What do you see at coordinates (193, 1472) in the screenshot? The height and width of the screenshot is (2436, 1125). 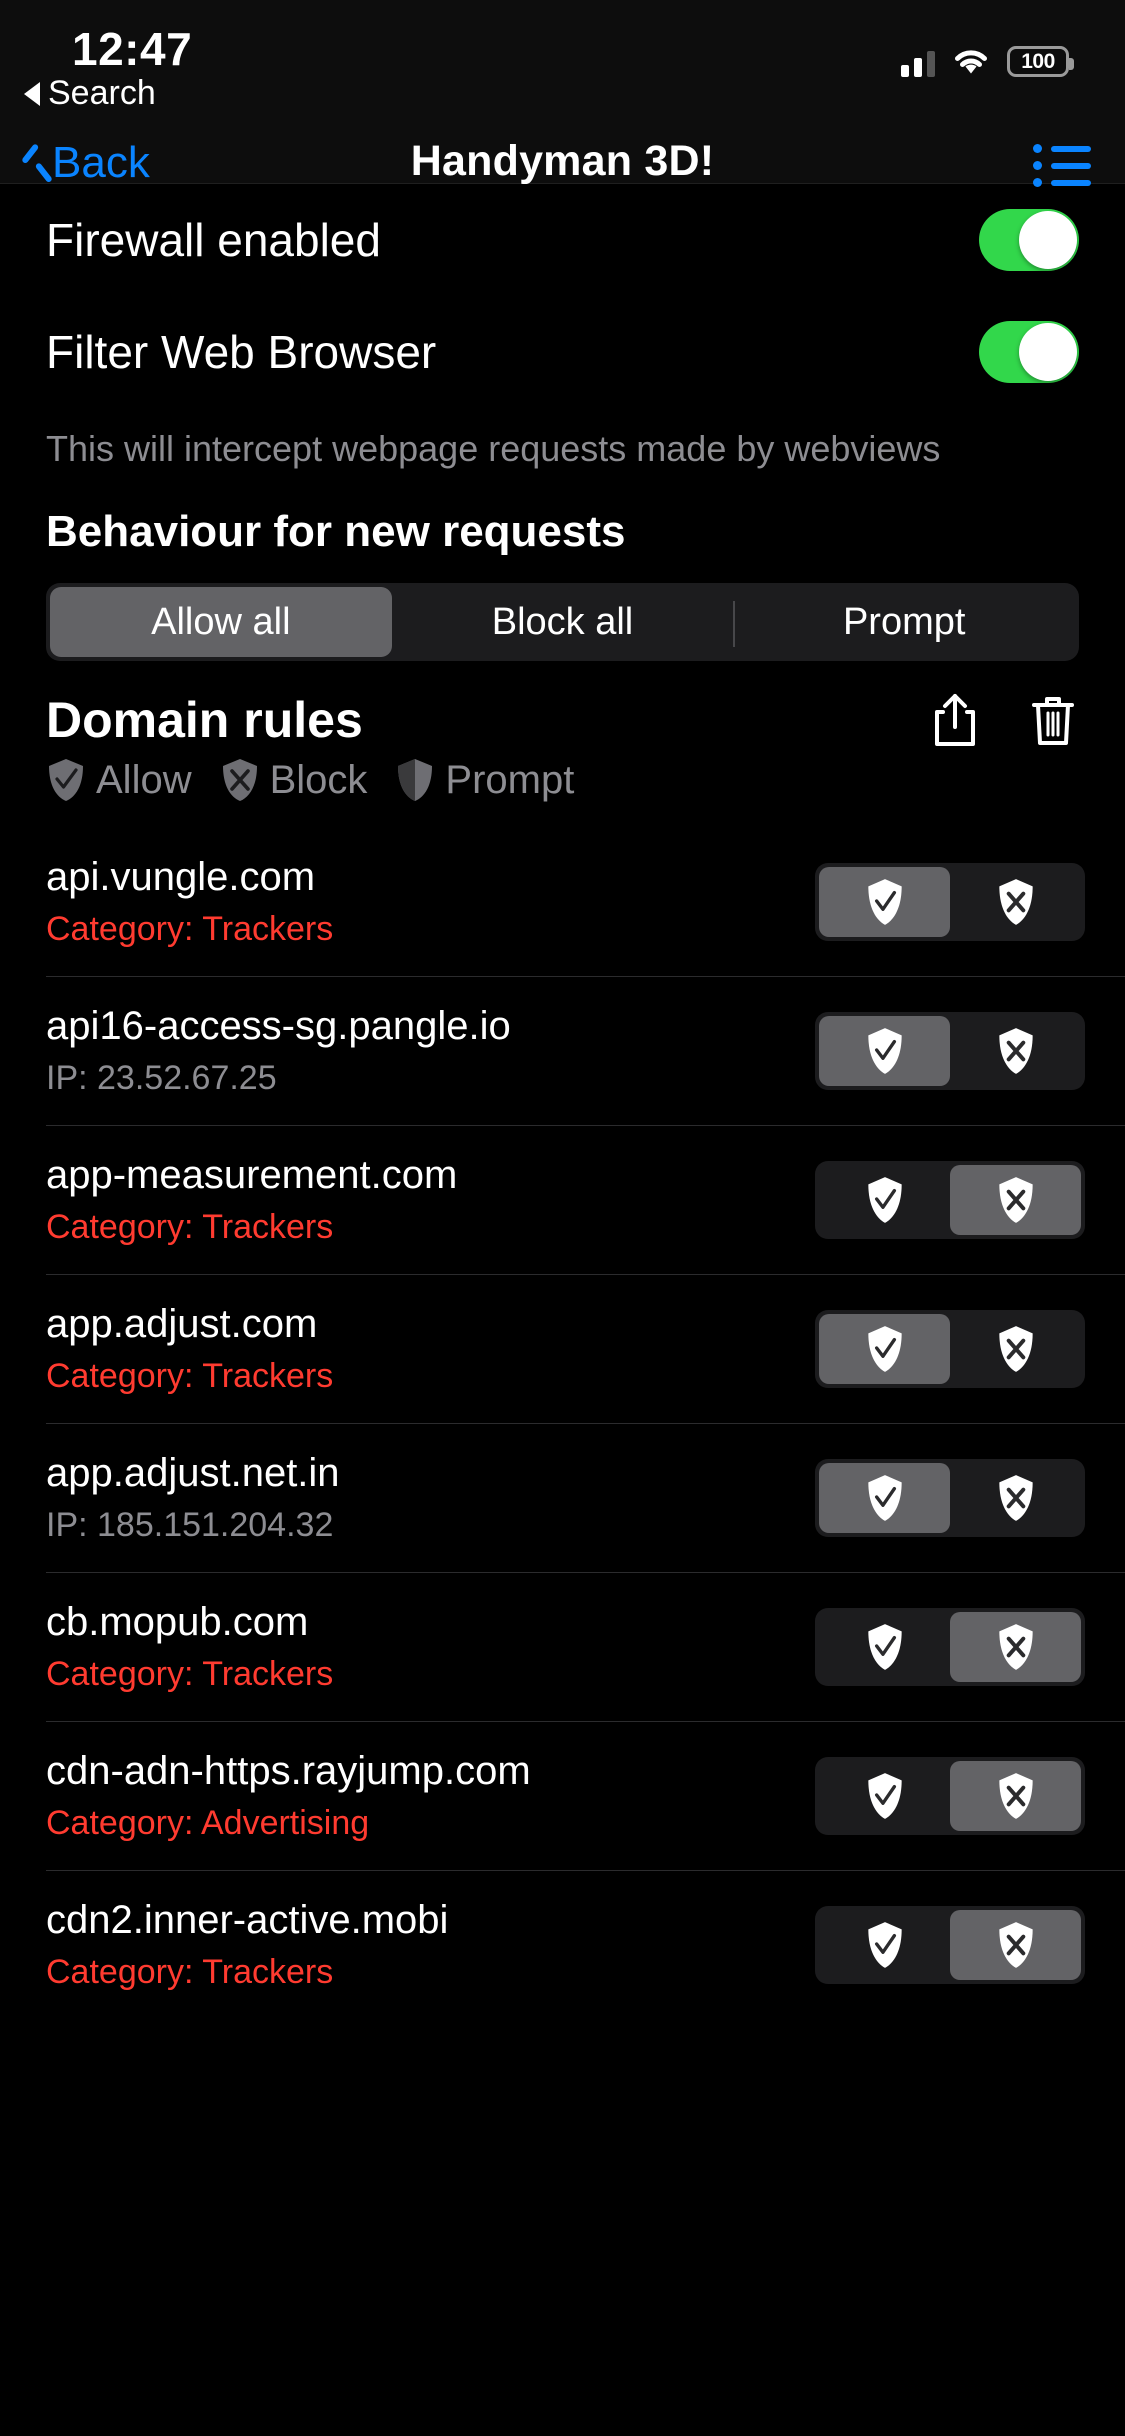 I see `domain-name: app.adjust.net.in` at bounding box center [193, 1472].